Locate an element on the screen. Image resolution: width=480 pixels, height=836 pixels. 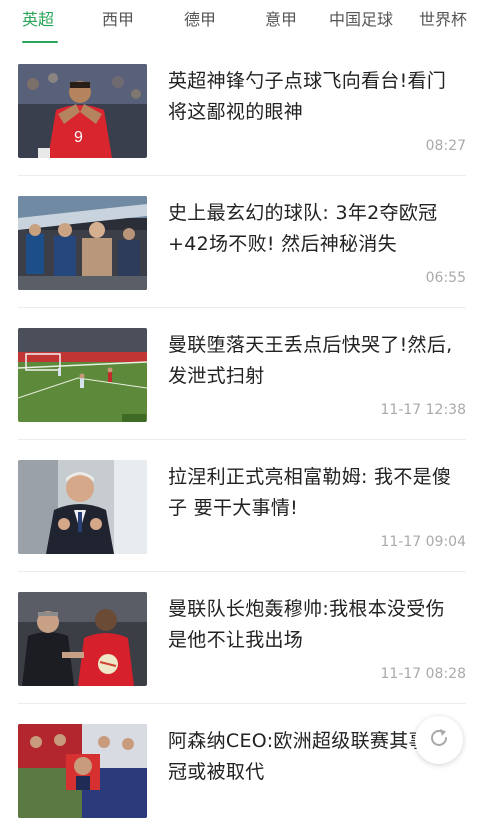
news-thumbnail: 9 is located at coordinates (82, 111).